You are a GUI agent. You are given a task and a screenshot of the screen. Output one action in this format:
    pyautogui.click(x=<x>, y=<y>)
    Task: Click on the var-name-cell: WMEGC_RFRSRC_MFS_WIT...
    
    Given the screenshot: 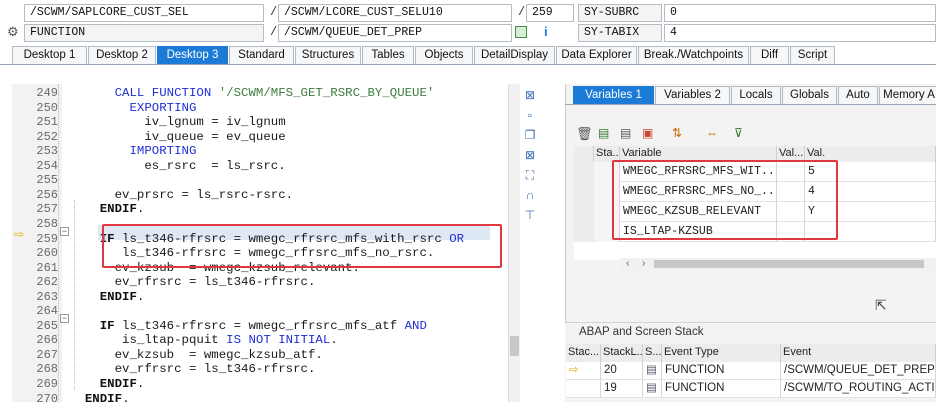 What is the action you would take?
    pyautogui.click(x=698, y=172)
    